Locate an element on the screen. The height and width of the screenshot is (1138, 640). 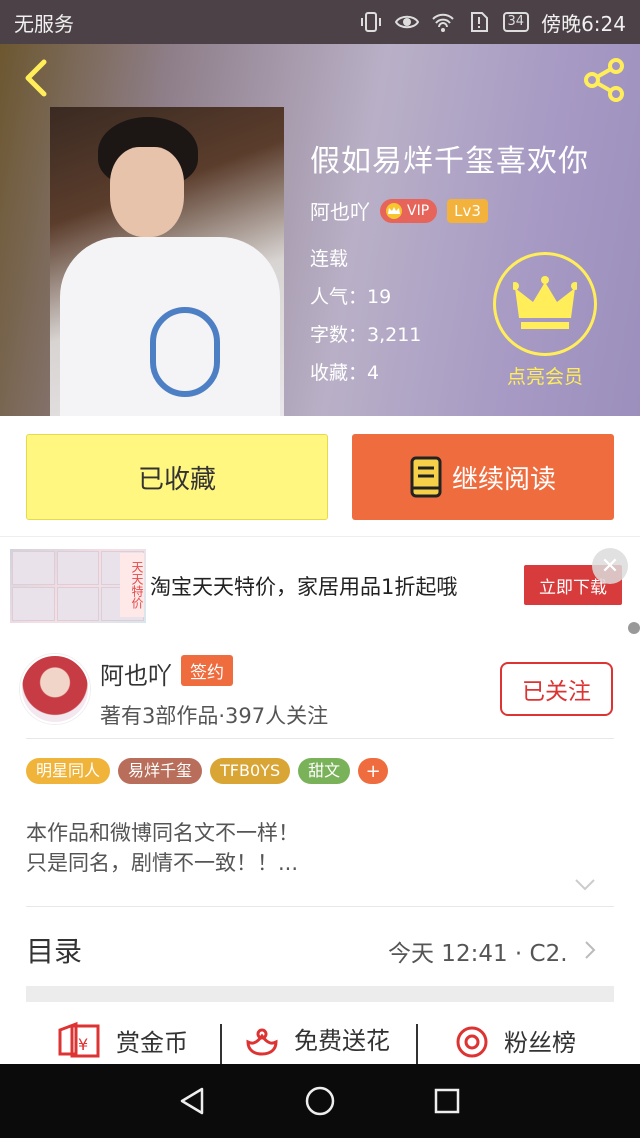
popularity-stat: 人气：19 is located at coordinates (351, 297).